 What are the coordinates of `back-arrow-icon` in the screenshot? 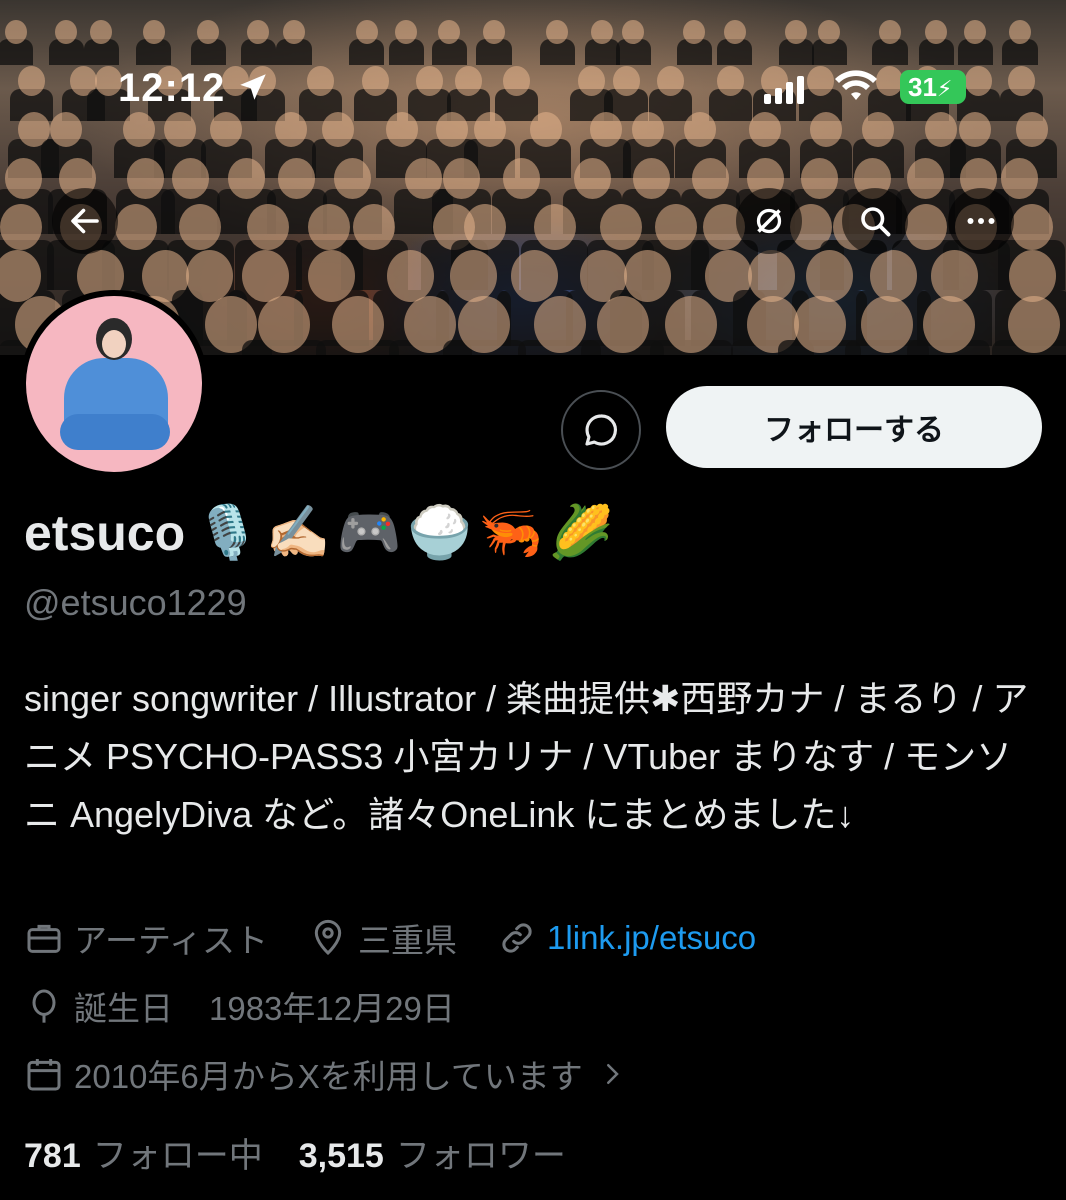 It's located at (85, 221).